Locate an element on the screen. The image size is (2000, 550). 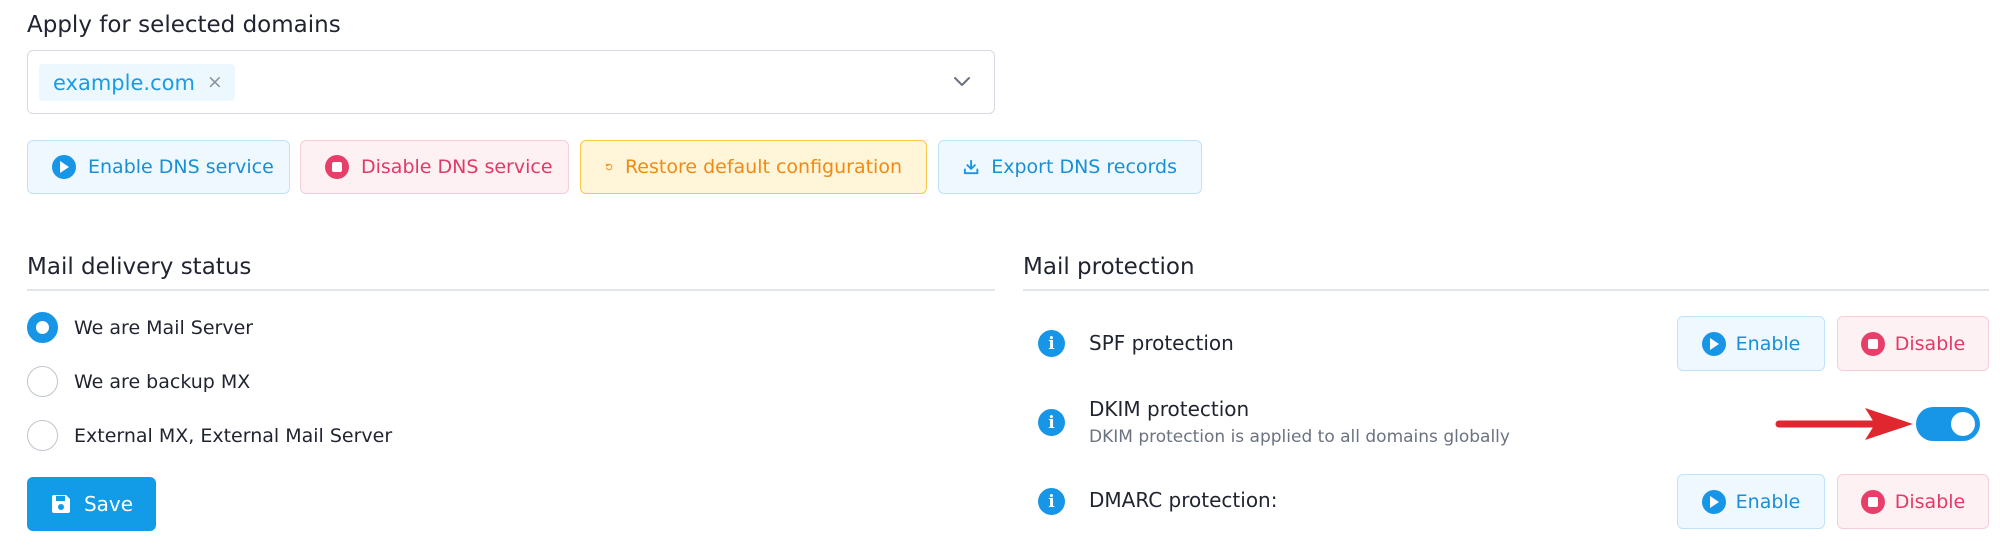
dmarc-enable-button: Enable is located at coordinates (1751, 501).